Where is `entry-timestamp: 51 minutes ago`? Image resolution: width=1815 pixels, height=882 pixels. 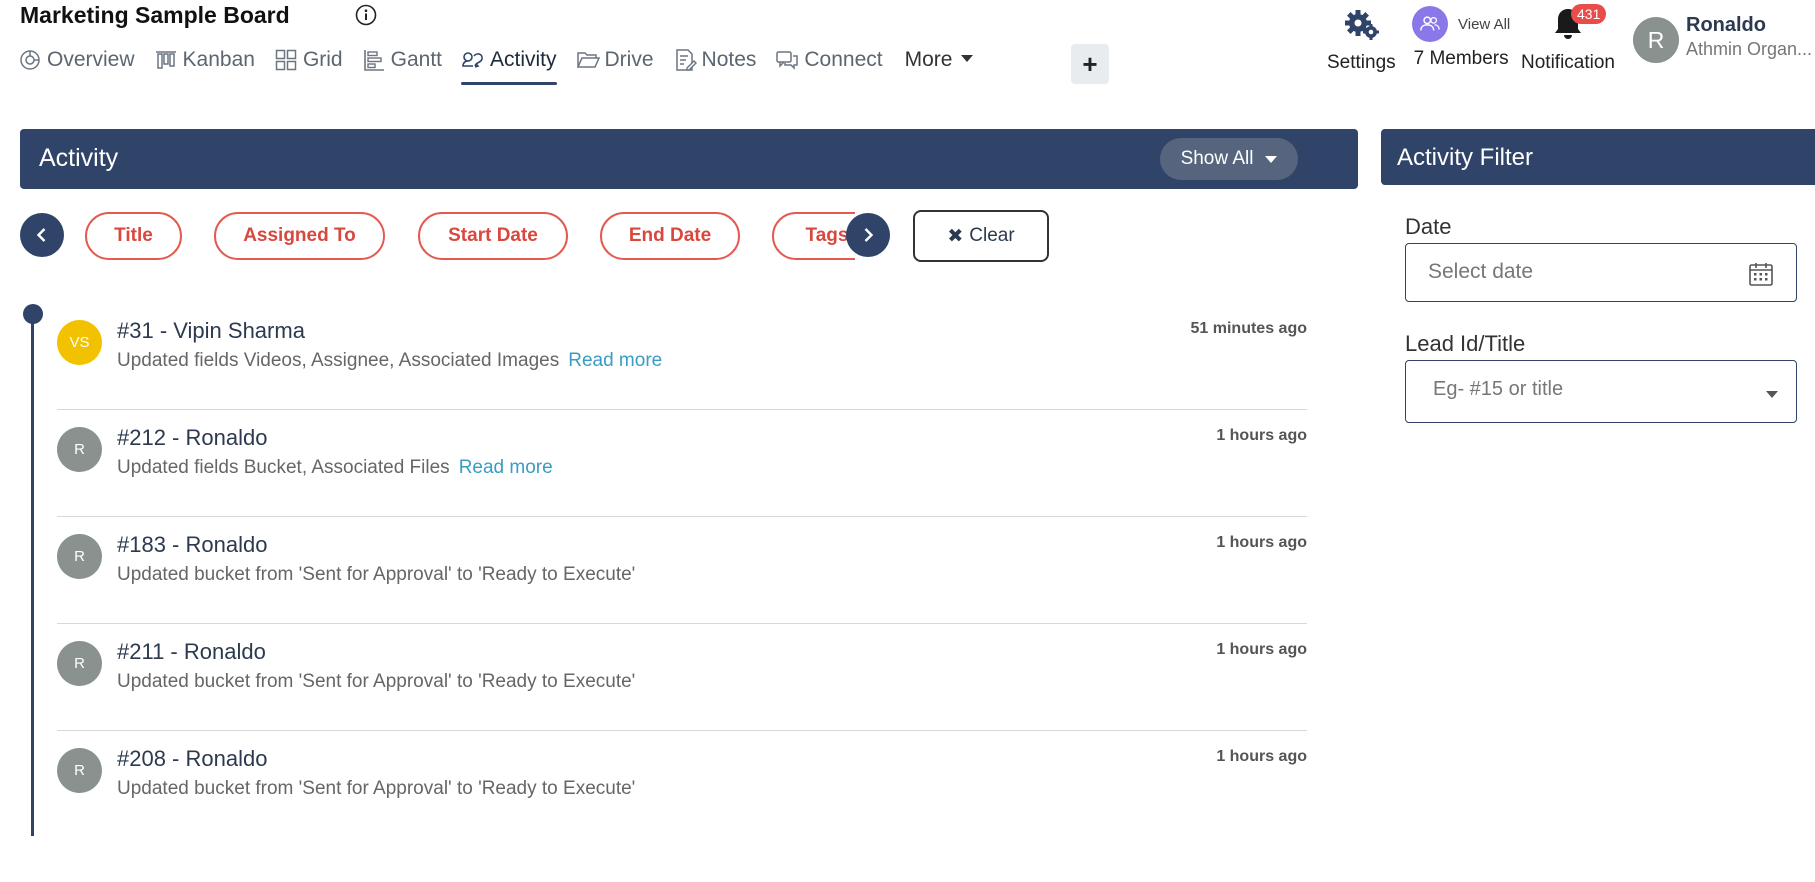 entry-timestamp: 51 minutes ago is located at coordinates (1248, 328).